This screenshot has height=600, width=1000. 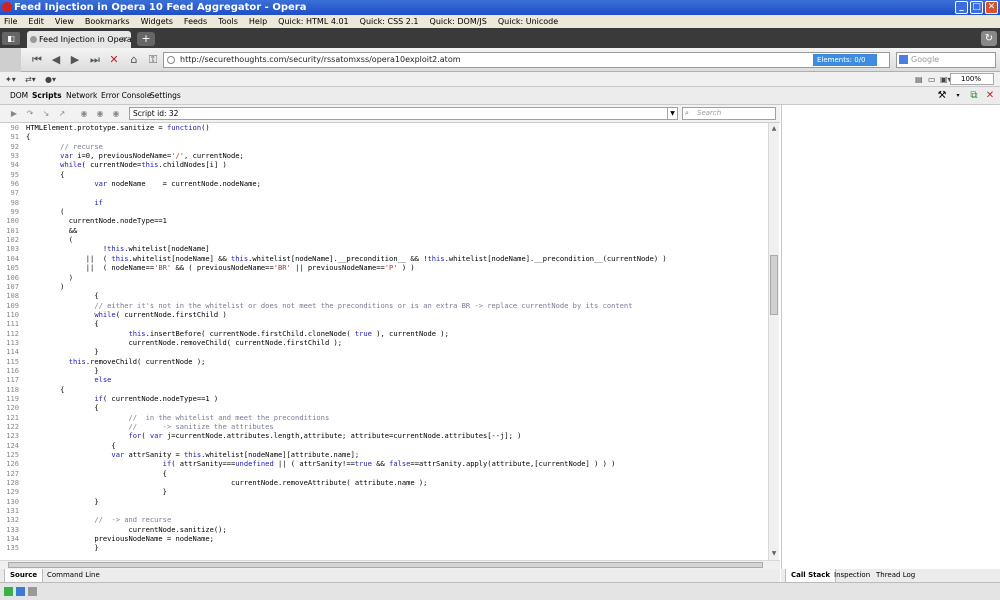 I want to click on line-number: 93, so click(x=13, y=155).